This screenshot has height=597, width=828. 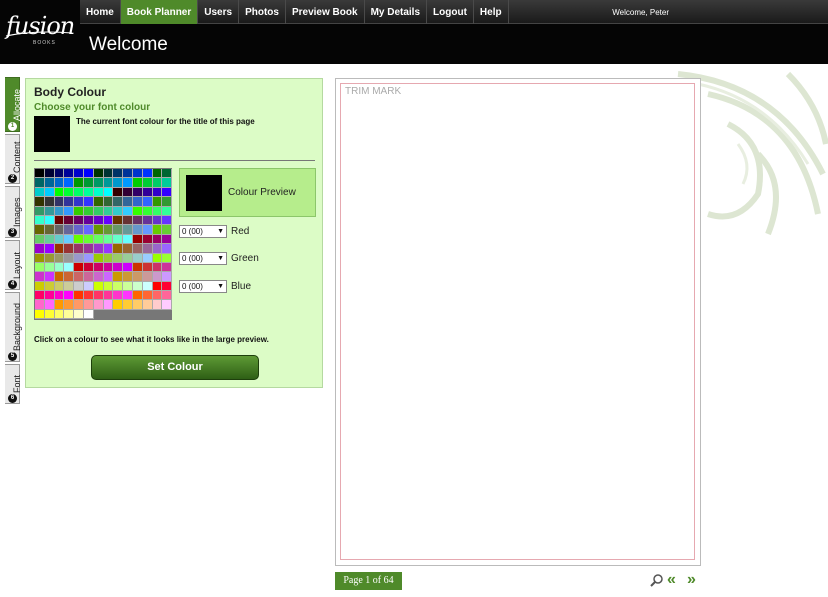 What do you see at coordinates (13, 212) in the screenshot?
I see `tab-images: Images 3` at bounding box center [13, 212].